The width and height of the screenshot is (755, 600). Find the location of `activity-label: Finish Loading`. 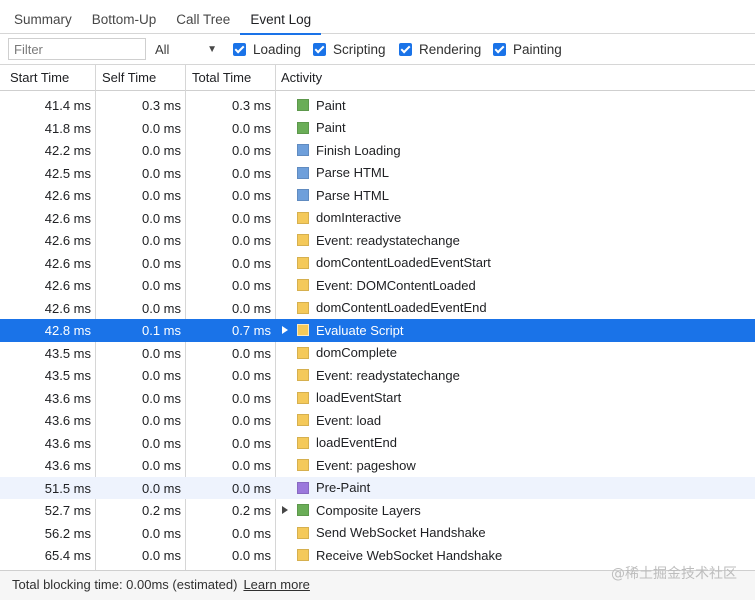

activity-label: Finish Loading is located at coordinates (358, 150).